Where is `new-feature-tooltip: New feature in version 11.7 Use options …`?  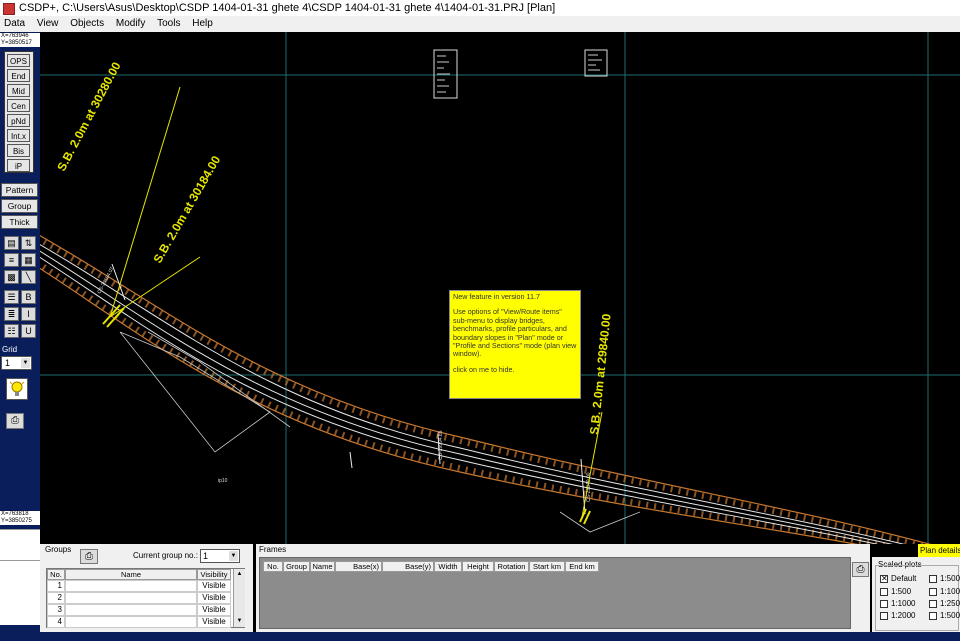 new-feature-tooltip: New feature in version 11.7 Use options … is located at coordinates (515, 344).